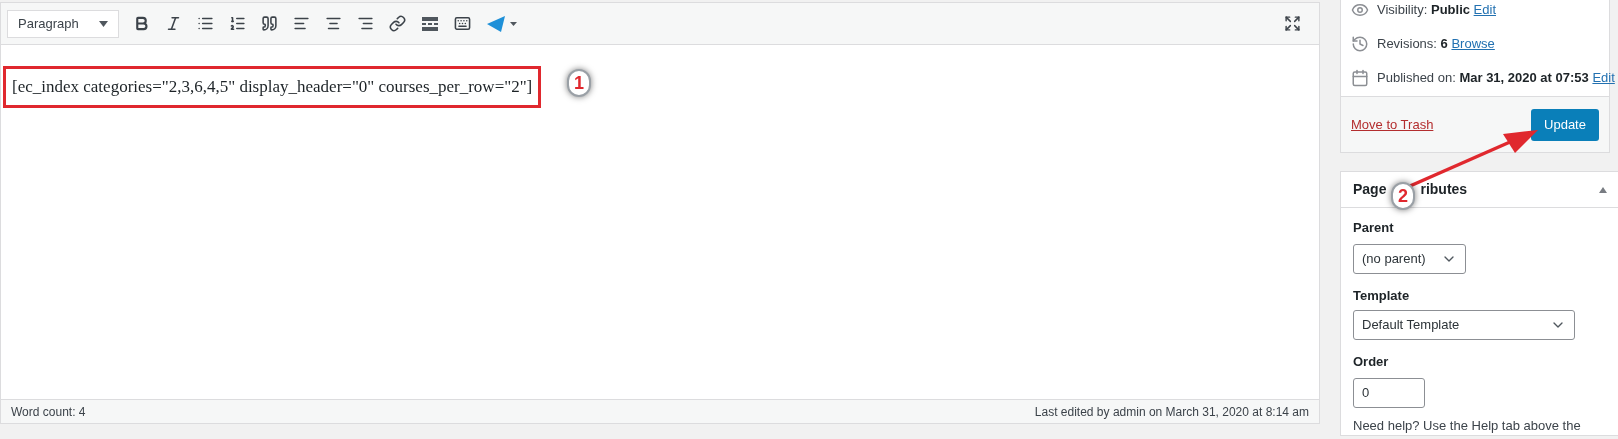  What do you see at coordinates (301, 23) in the screenshot?
I see `align-left-icon` at bounding box center [301, 23].